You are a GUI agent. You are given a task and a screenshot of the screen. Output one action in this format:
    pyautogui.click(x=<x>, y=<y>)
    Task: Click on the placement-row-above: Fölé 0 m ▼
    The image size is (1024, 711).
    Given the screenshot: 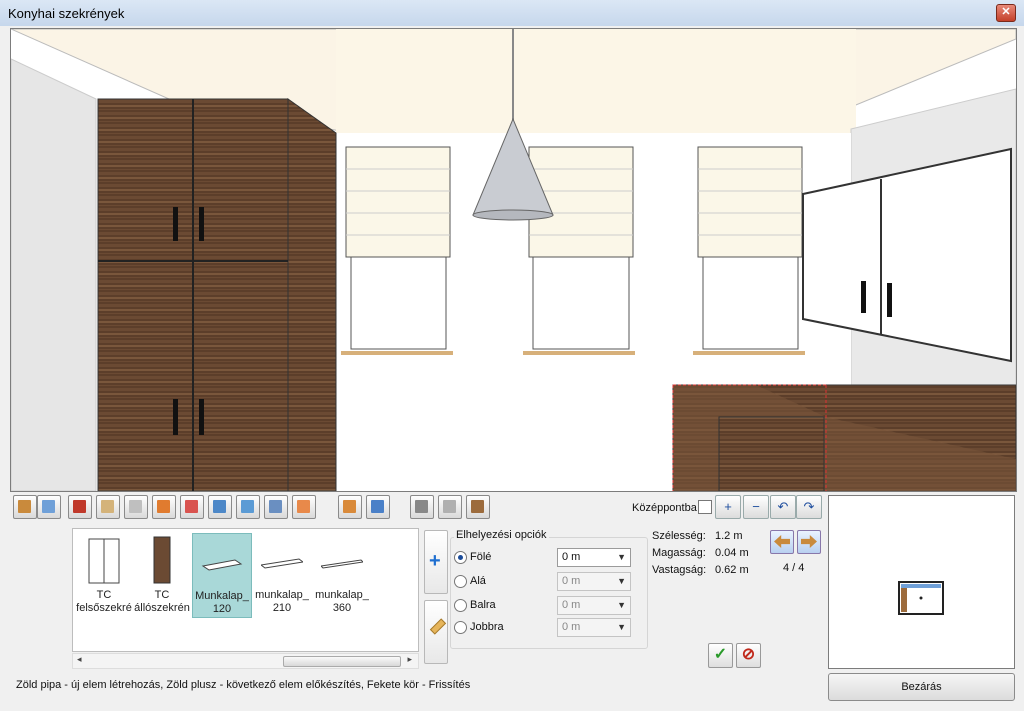 What is the action you would take?
    pyautogui.click(x=549, y=558)
    